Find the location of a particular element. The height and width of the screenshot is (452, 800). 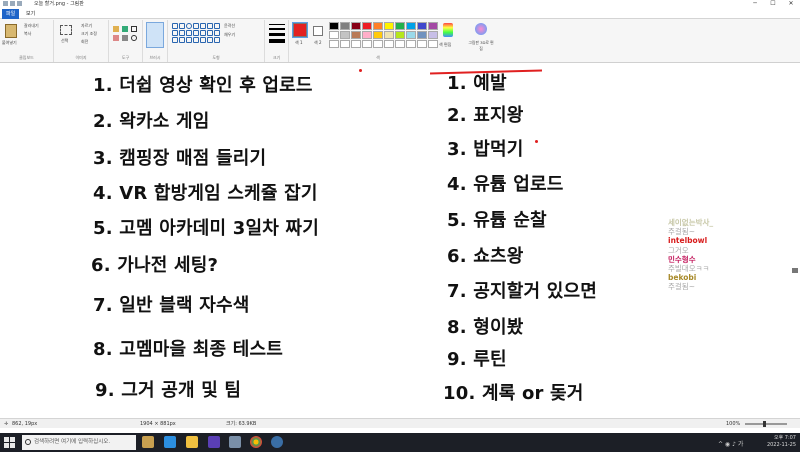

save-icon is located at coordinates (5, 3).